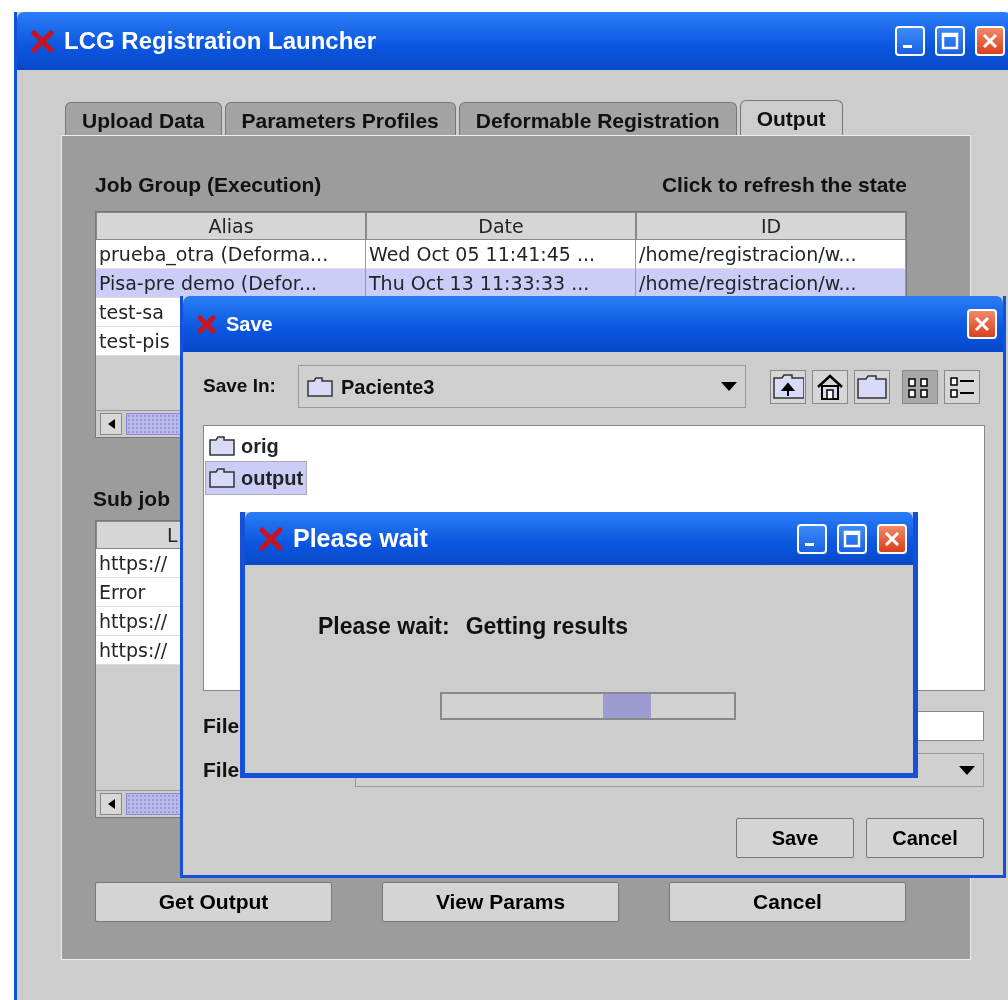  What do you see at coordinates (213, 902) in the screenshot?
I see `action-button: Get Output` at bounding box center [213, 902].